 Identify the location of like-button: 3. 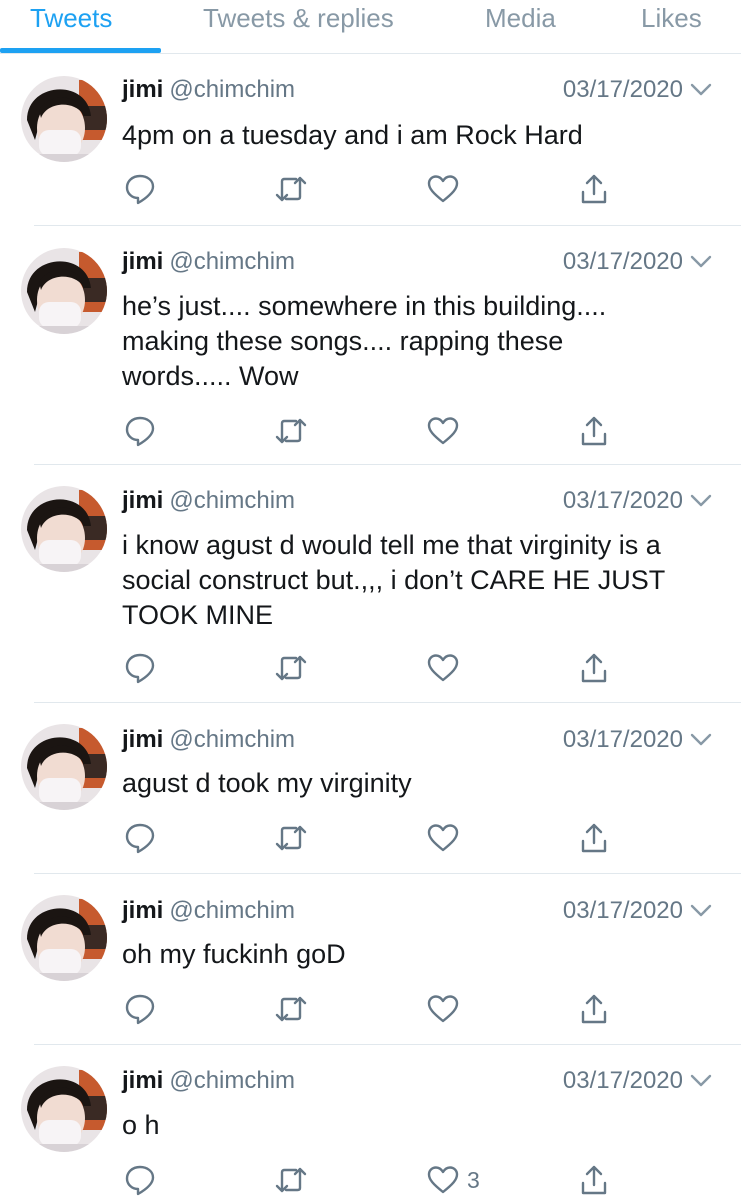
(453, 1180).